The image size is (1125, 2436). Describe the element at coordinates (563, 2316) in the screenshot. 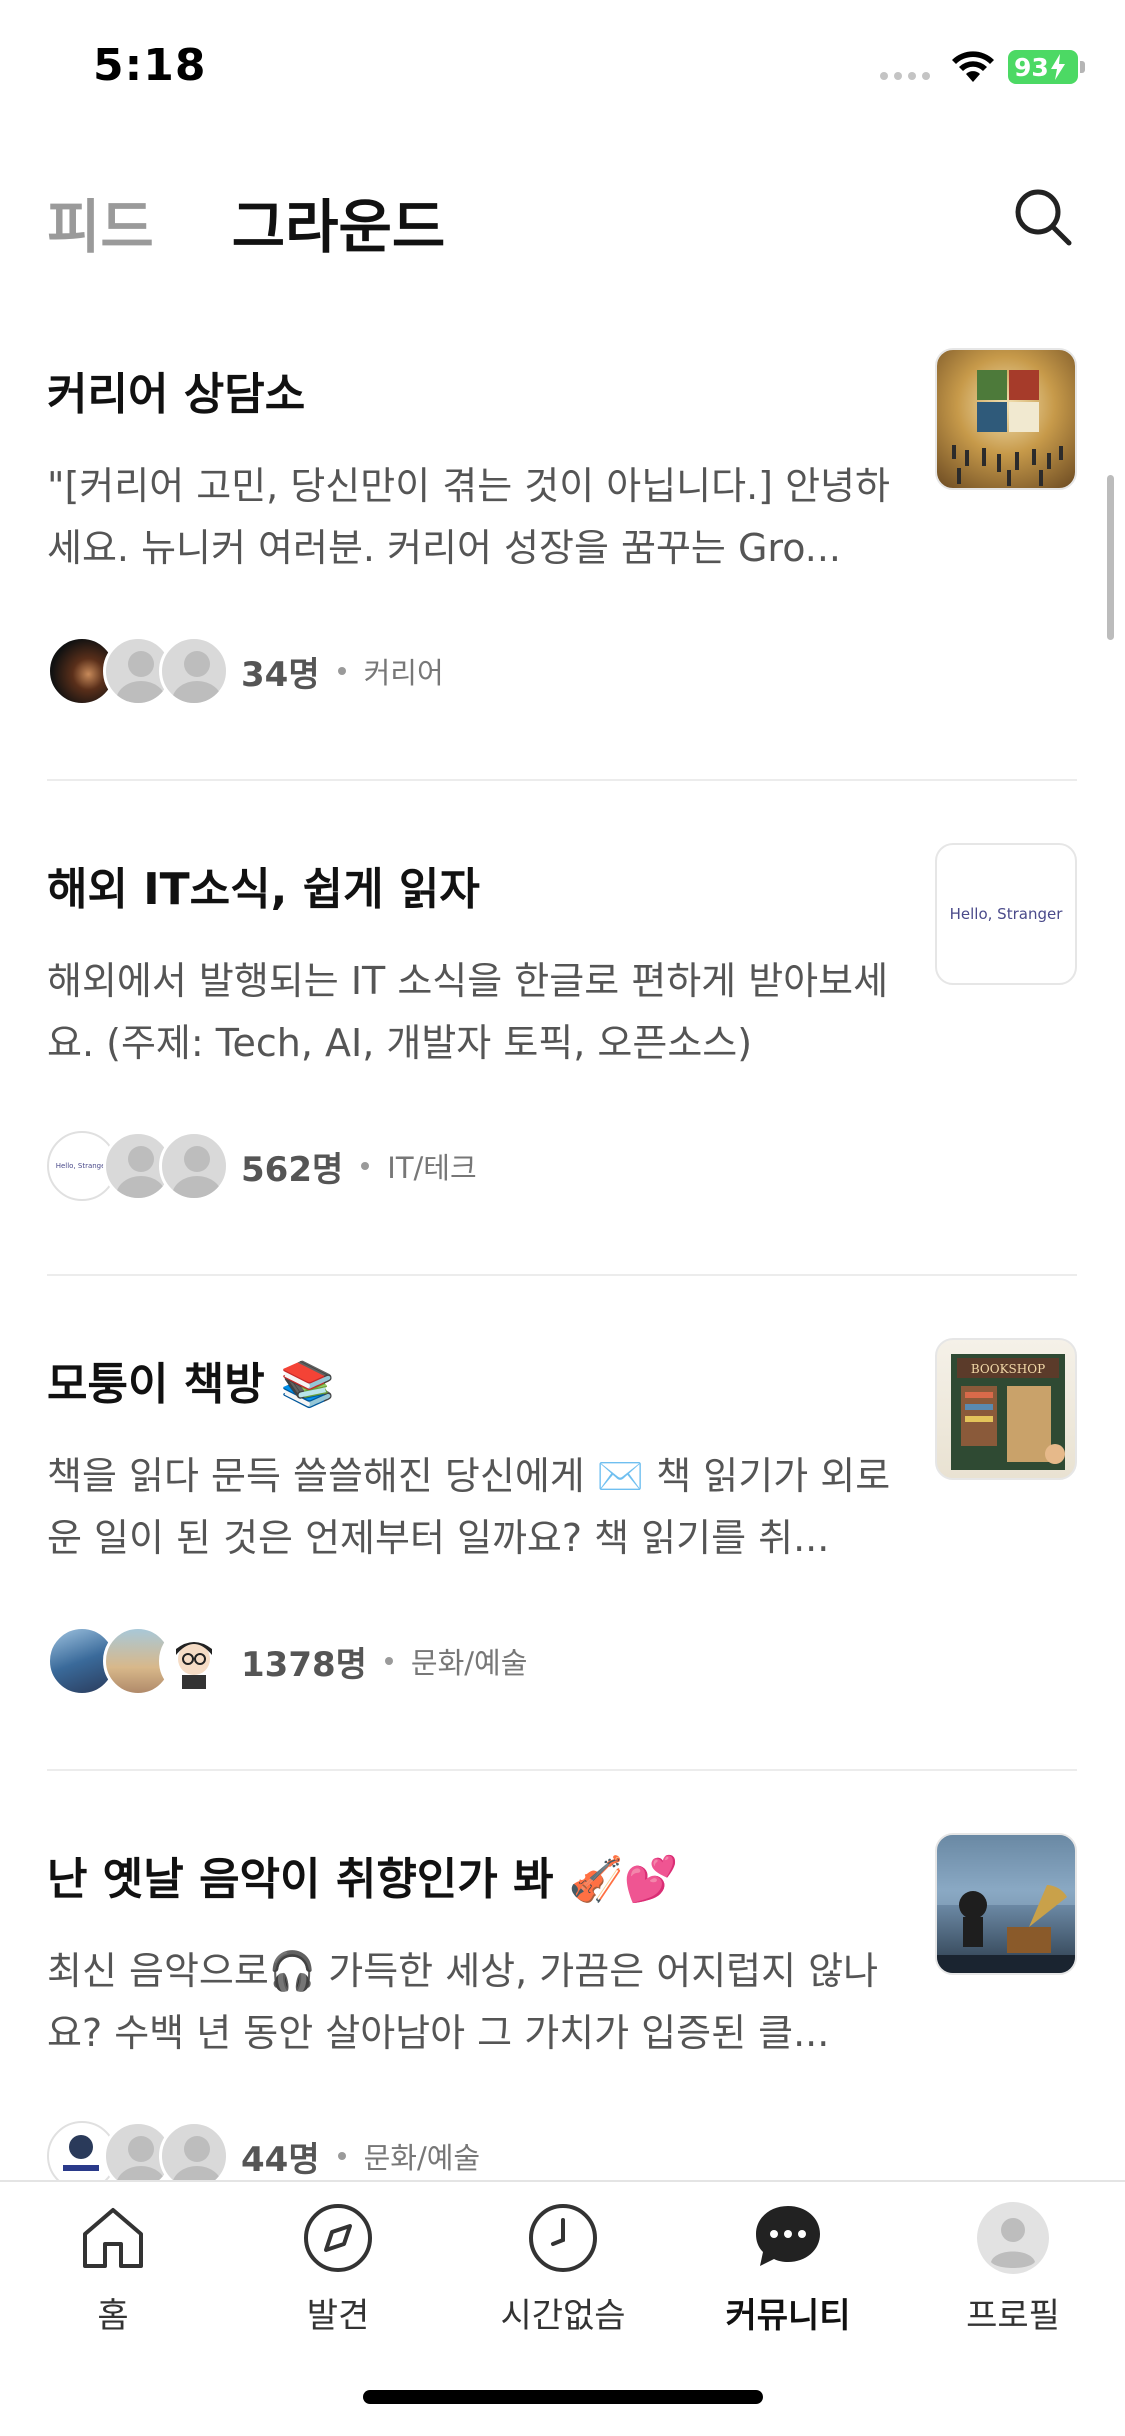

I see `nav-label: 시간없슴` at that location.